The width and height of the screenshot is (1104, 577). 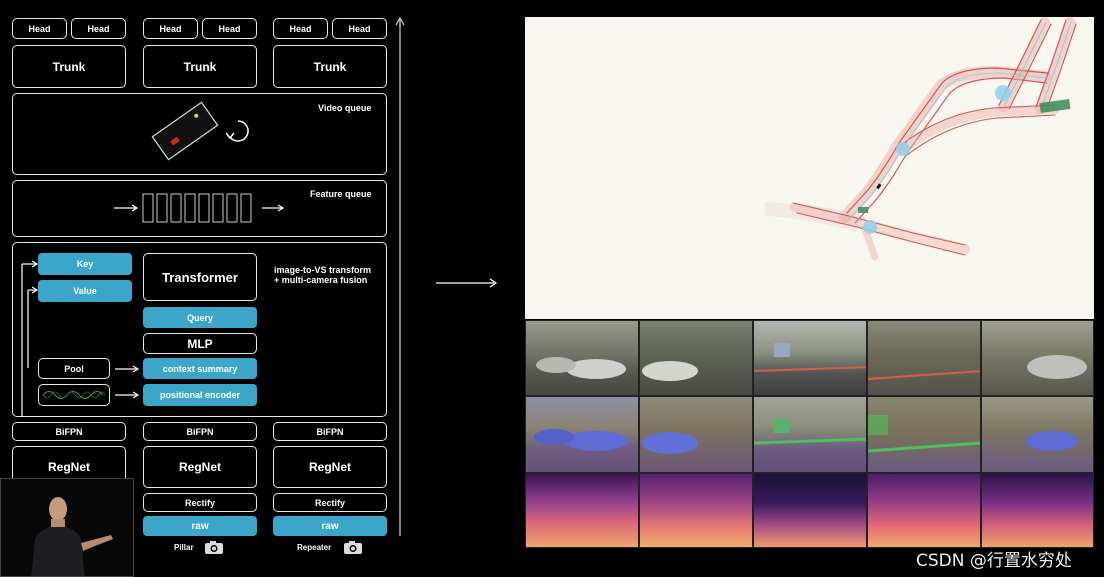 What do you see at coordinates (69, 66) in the screenshot?
I see `trunk-box-1: Trunk` at bounding box center [69, 66].